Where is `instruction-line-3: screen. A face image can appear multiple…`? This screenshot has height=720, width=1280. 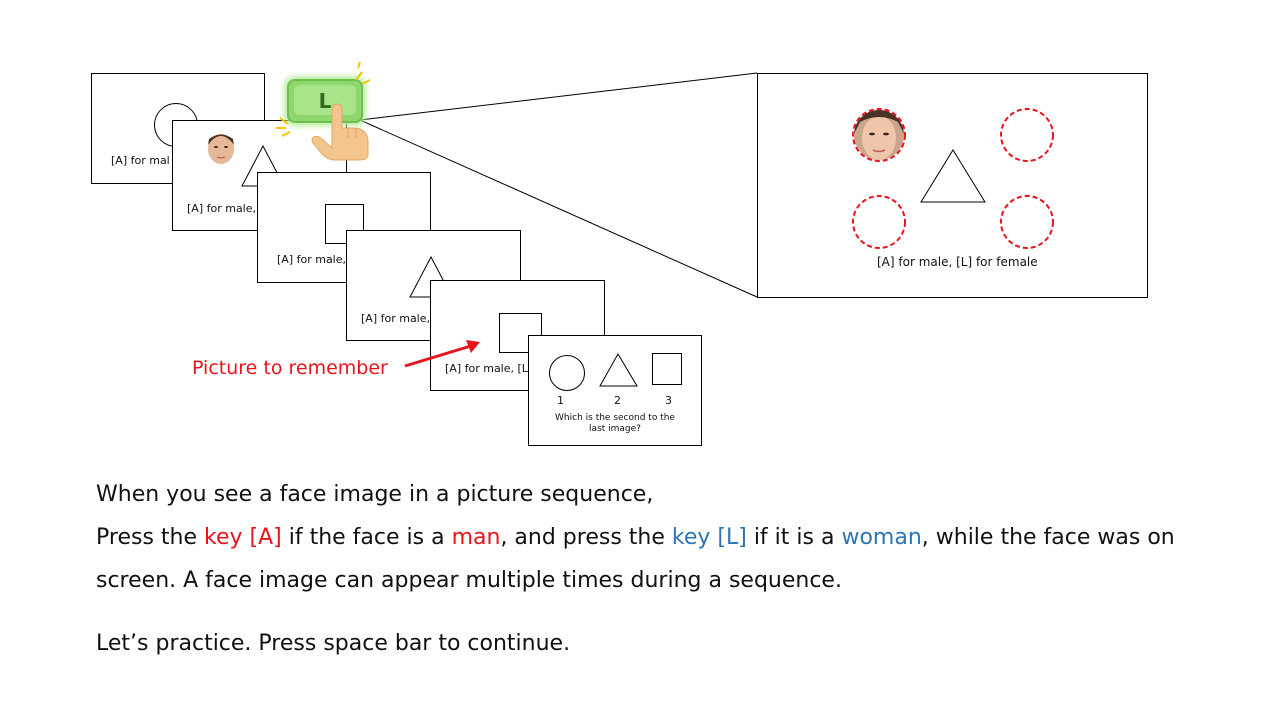 instruction-line-3: screen. A face image can appear multiple… is located at coordinates (469, 580).